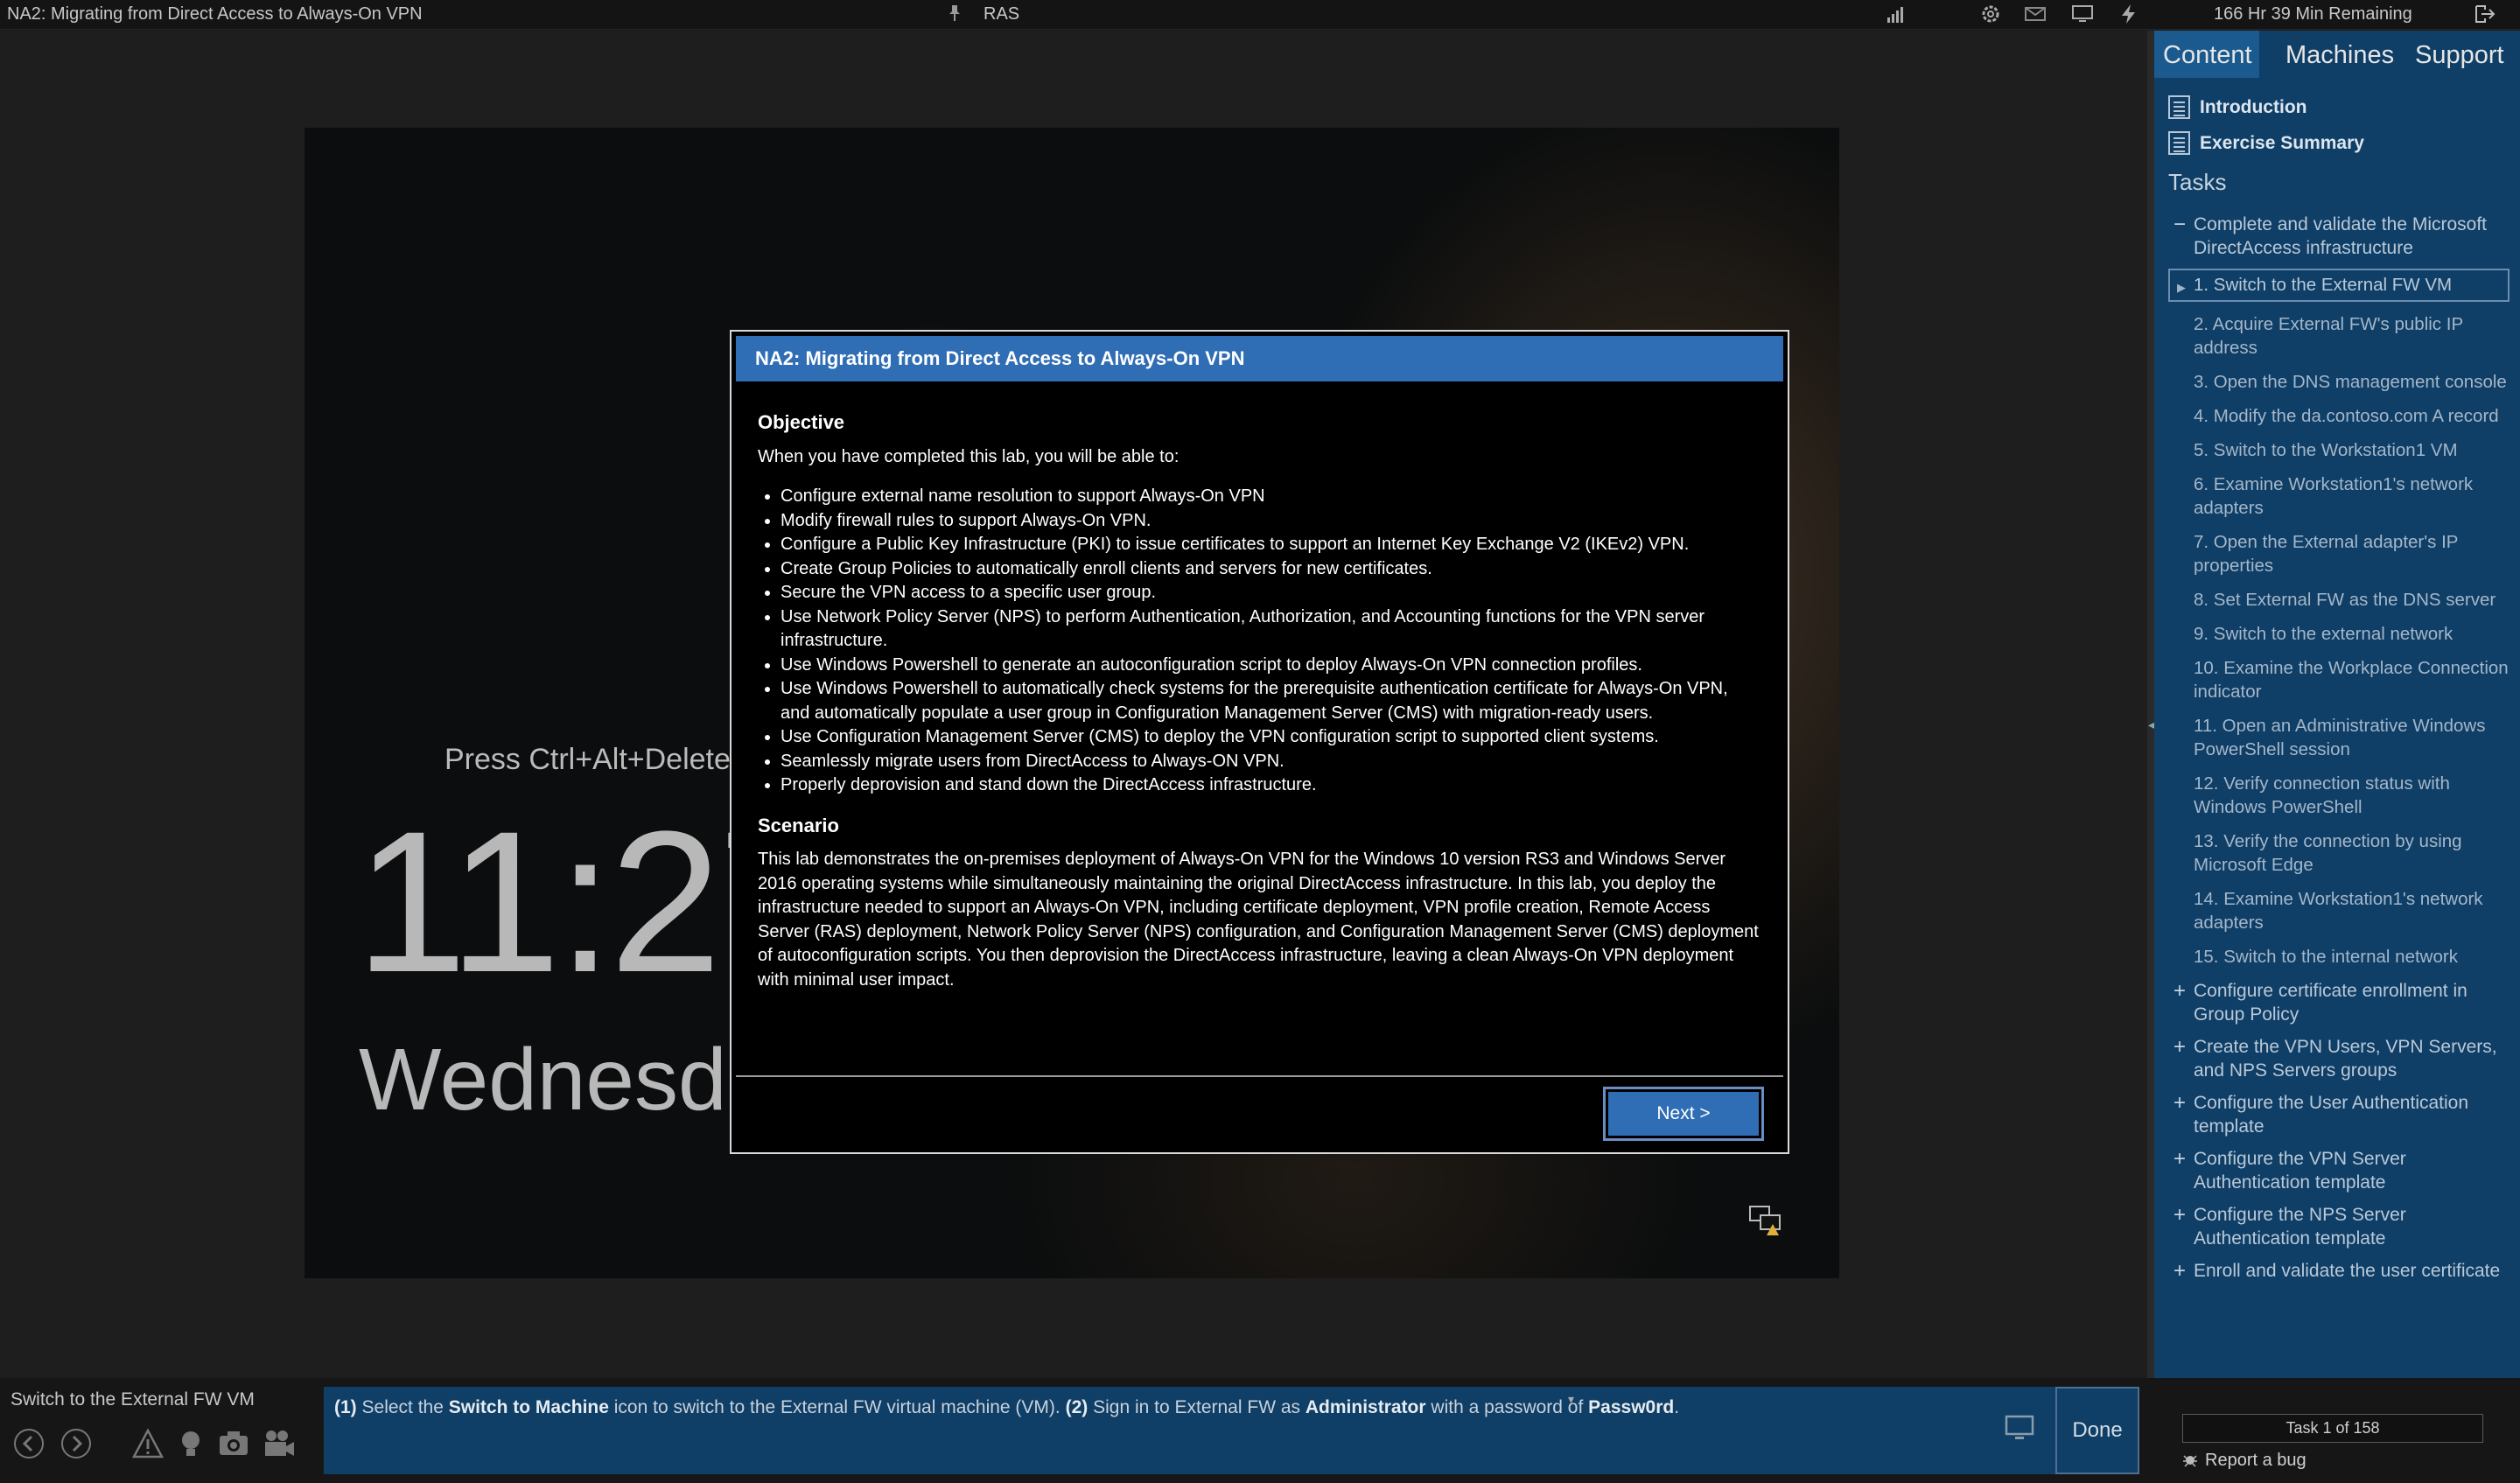 Image resolution: width=2520 pixels, height=1483 pixels. Describe the element at coordinates (2485, 13) in the screenshot. I see `exit-icon` at that location.